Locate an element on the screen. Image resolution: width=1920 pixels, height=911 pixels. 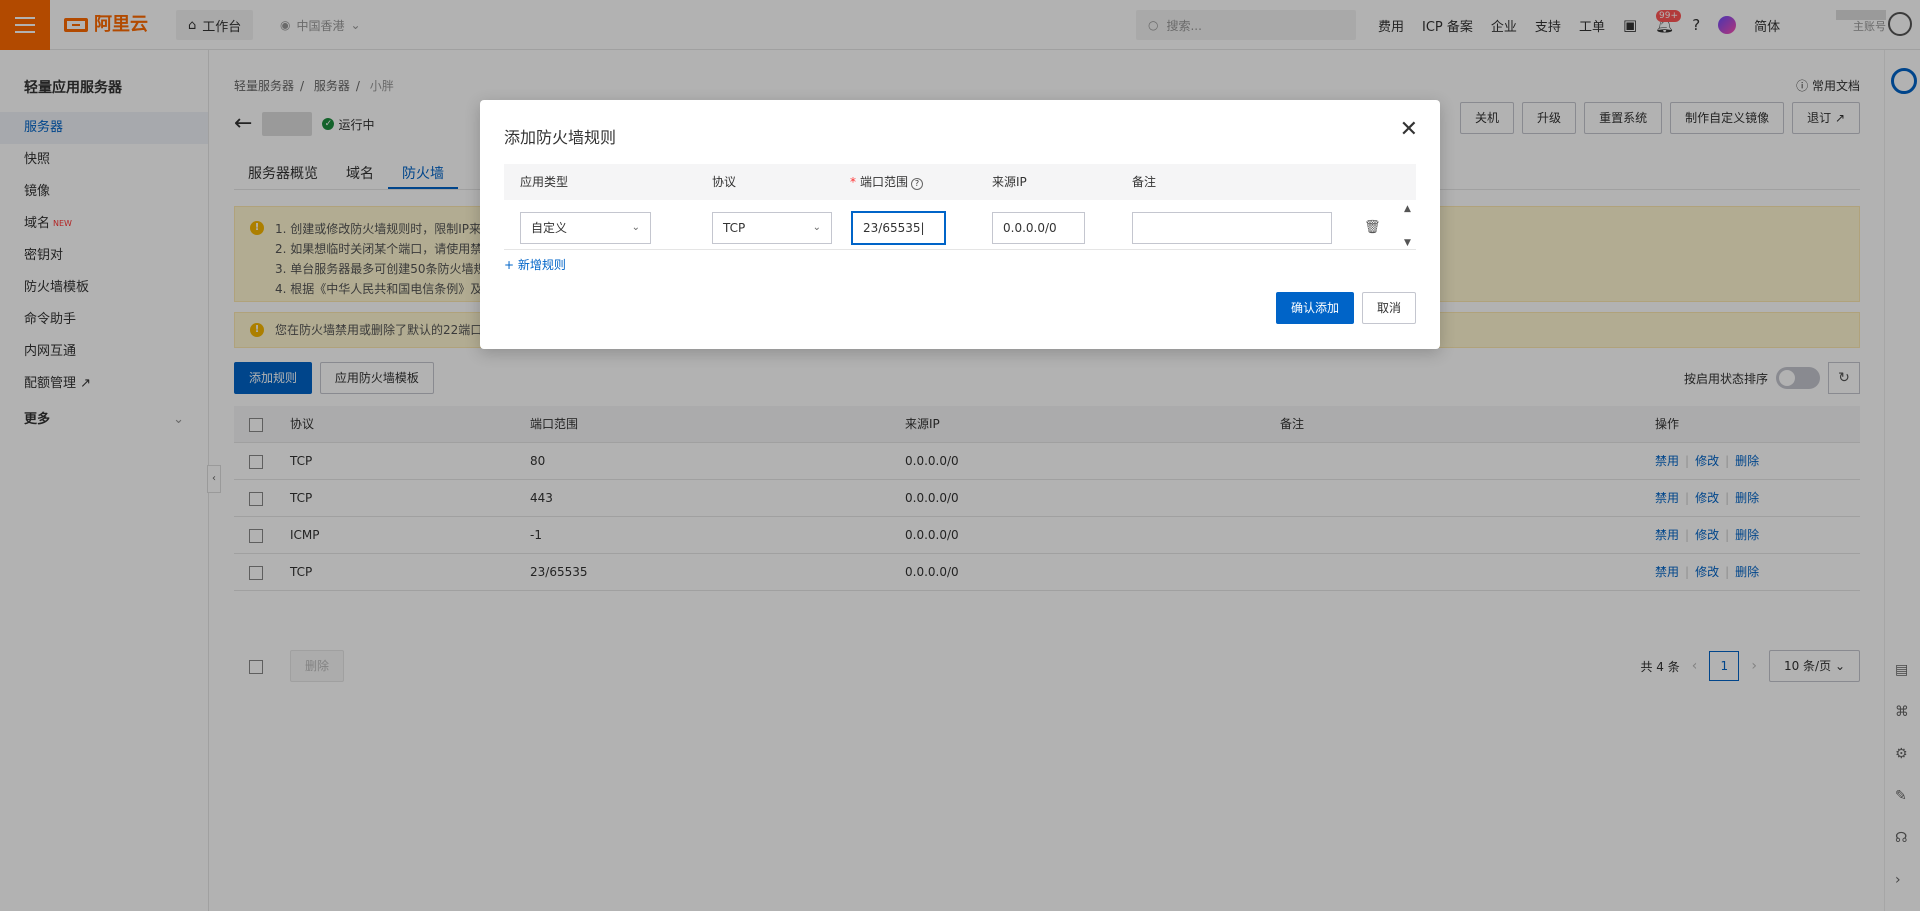
scroll-down-icon: ▼ is located at coordinates (1407, 243).